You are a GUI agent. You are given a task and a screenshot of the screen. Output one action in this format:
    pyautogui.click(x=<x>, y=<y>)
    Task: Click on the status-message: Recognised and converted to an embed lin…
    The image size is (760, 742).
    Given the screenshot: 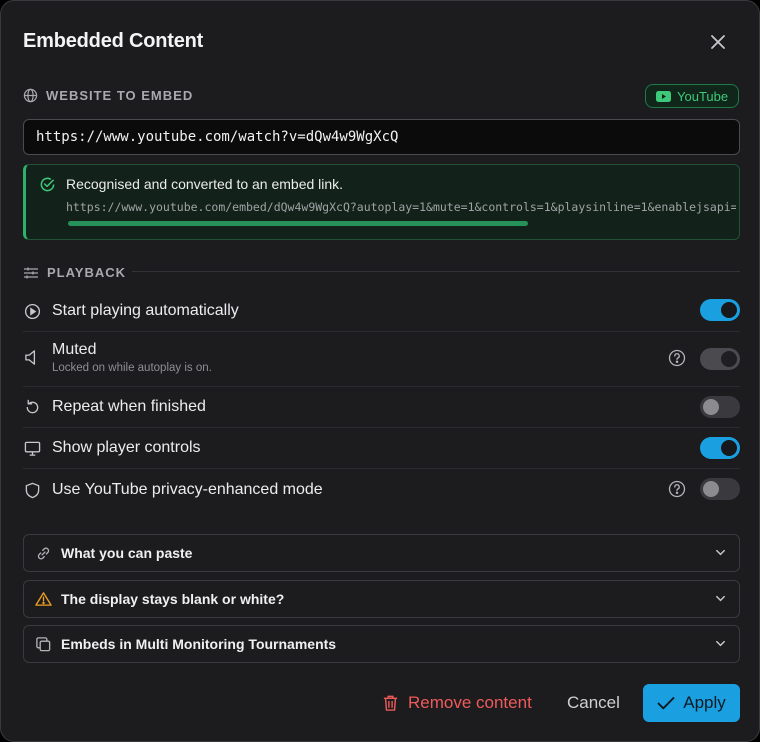 What is the action you would take?
    pyautogui.click(x=205, y=184)
    